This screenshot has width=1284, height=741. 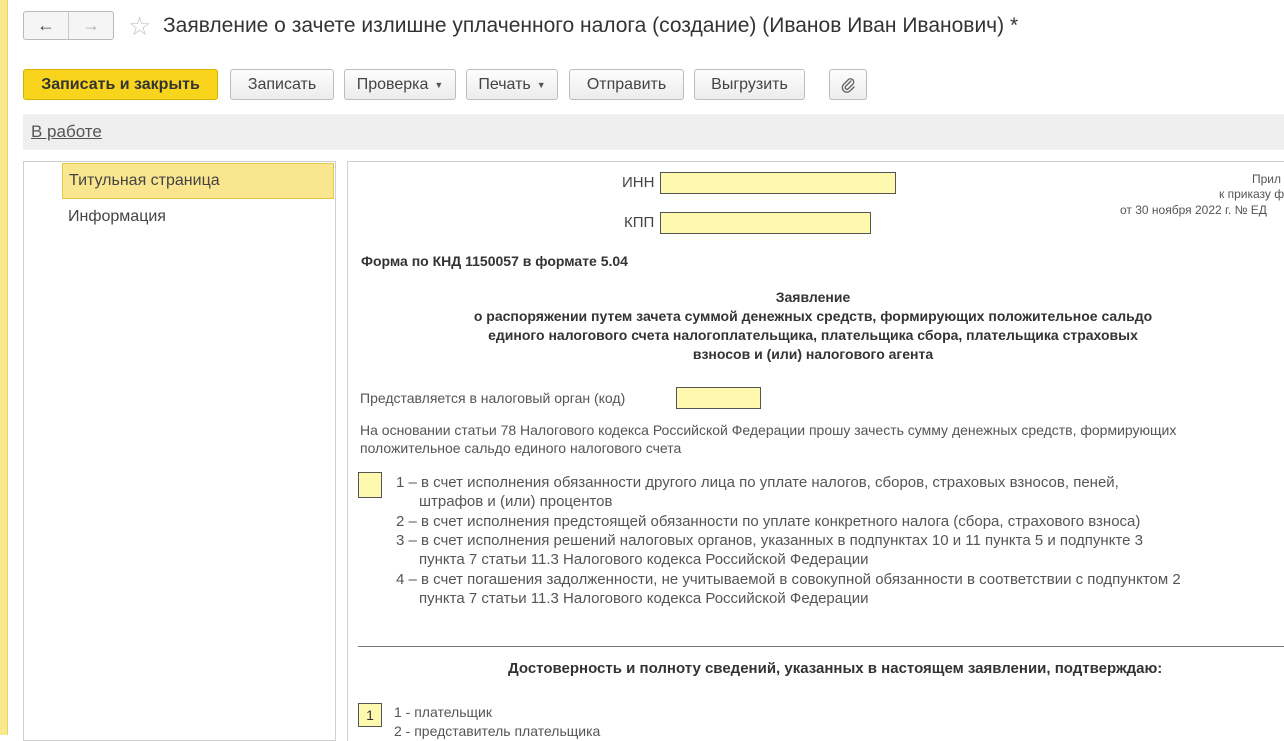 I want to click on sidebar-item-information: Информация, so click(x=198, y=217).